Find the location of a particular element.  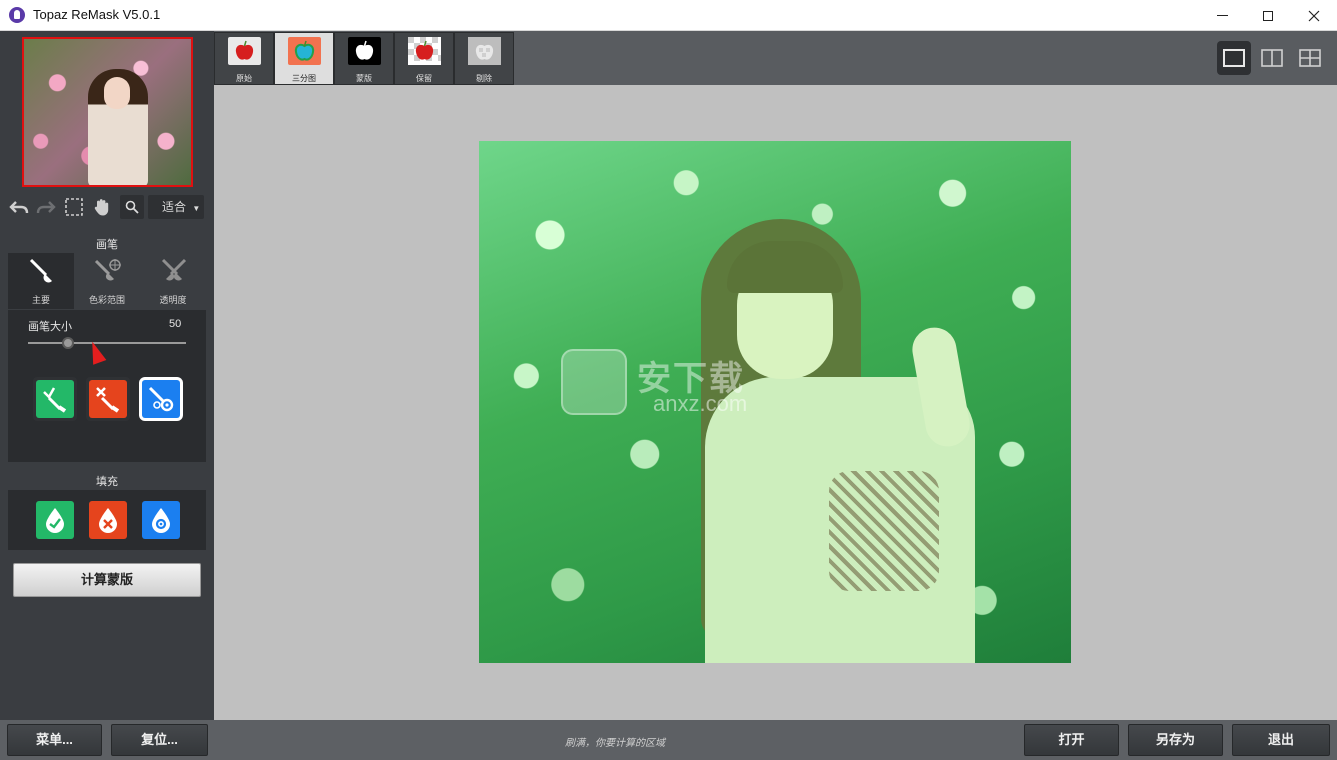

brush-tab-transparency: 透明度 is located at coordinates (173, 281).